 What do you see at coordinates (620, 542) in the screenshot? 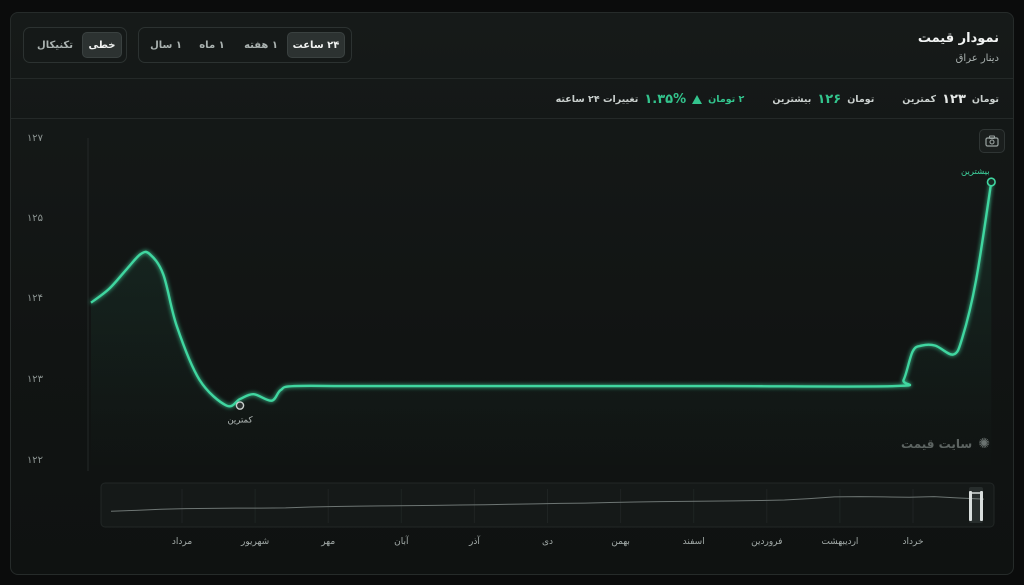
I see `navigator-month-label: بهمن` at bounding box center [620, 542].